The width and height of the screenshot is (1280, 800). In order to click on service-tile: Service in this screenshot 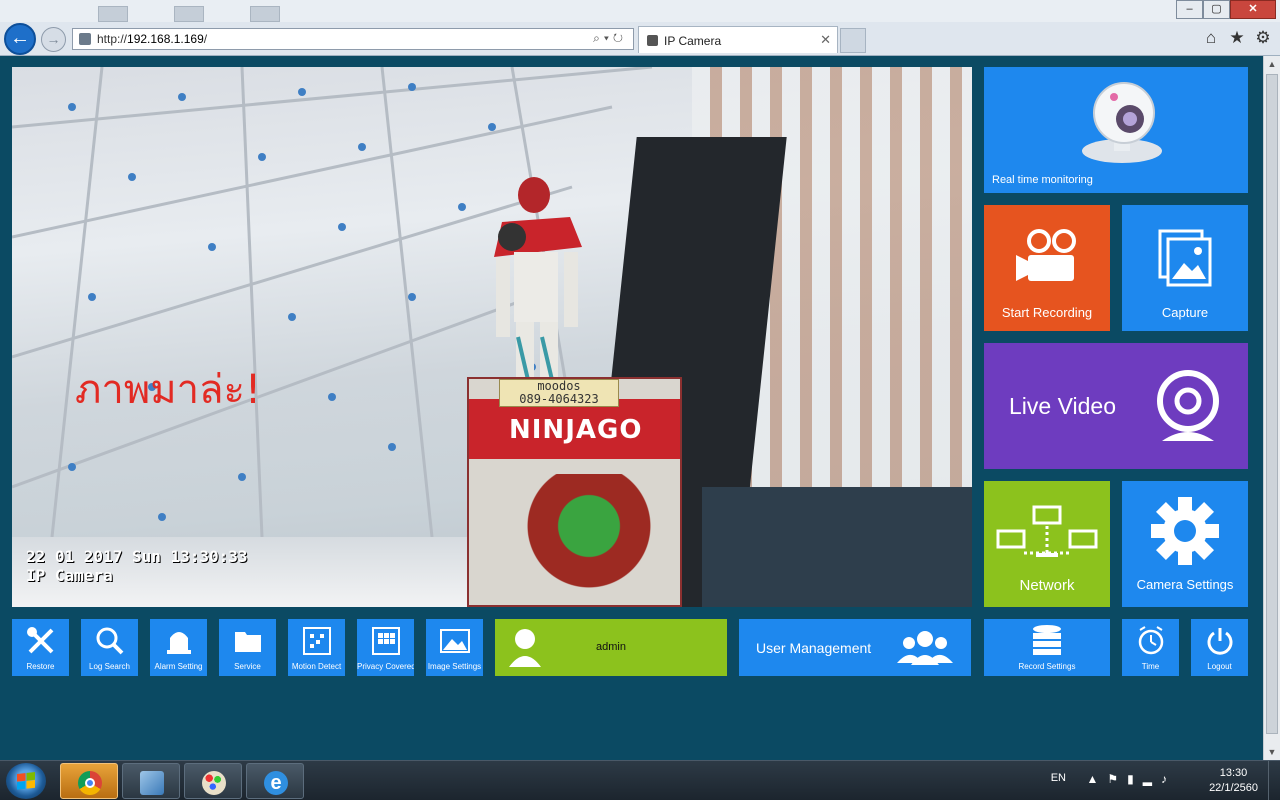, I will do `click(247, 647)`.